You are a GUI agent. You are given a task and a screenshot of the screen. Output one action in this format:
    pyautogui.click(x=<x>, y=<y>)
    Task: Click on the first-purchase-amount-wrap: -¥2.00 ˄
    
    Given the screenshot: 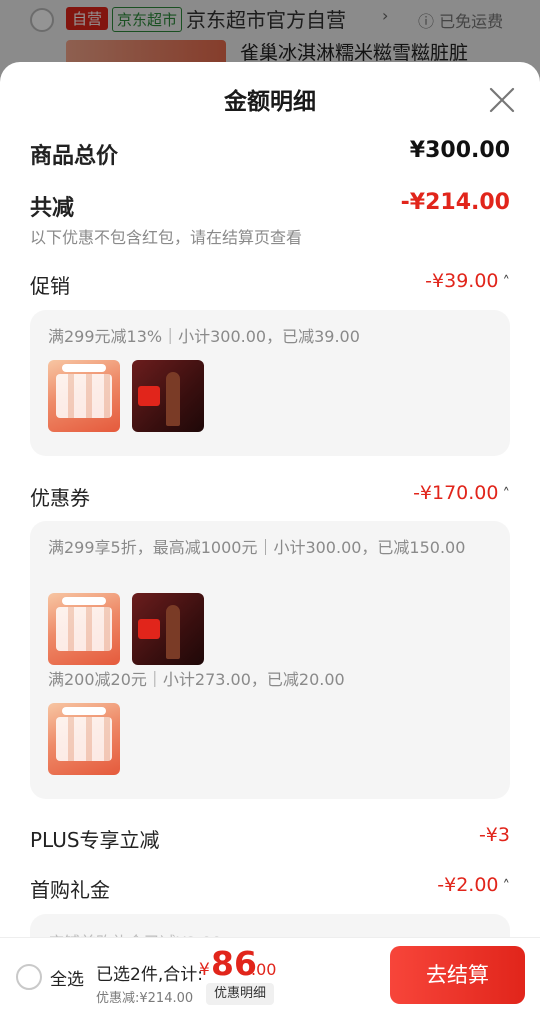 What is the action you would take?
    pyautogui.click(x=473, y=885)
    